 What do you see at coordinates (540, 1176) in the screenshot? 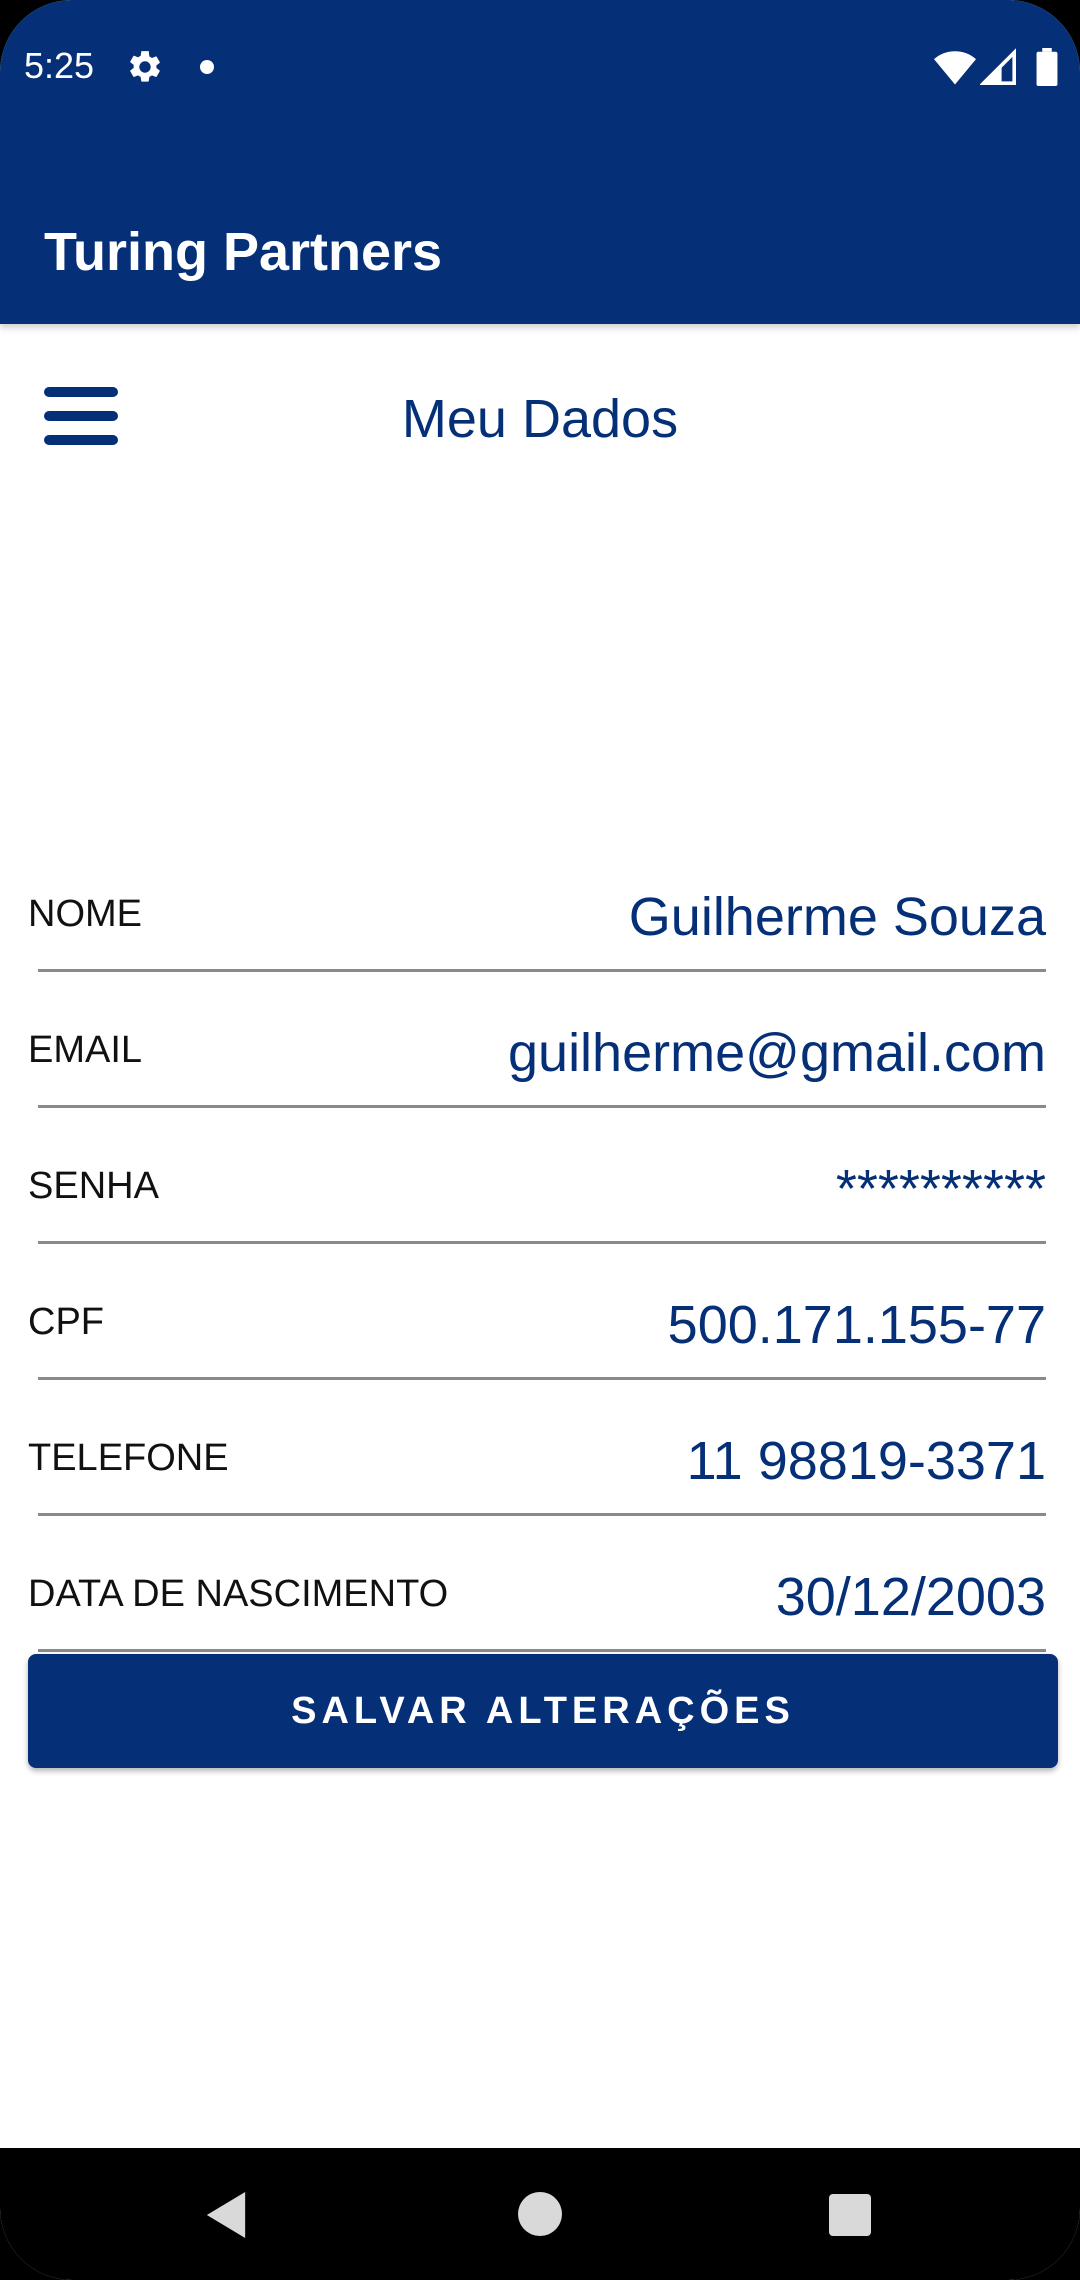
I see `field-password: SENHA **********` at bounding box center [540, 1176].